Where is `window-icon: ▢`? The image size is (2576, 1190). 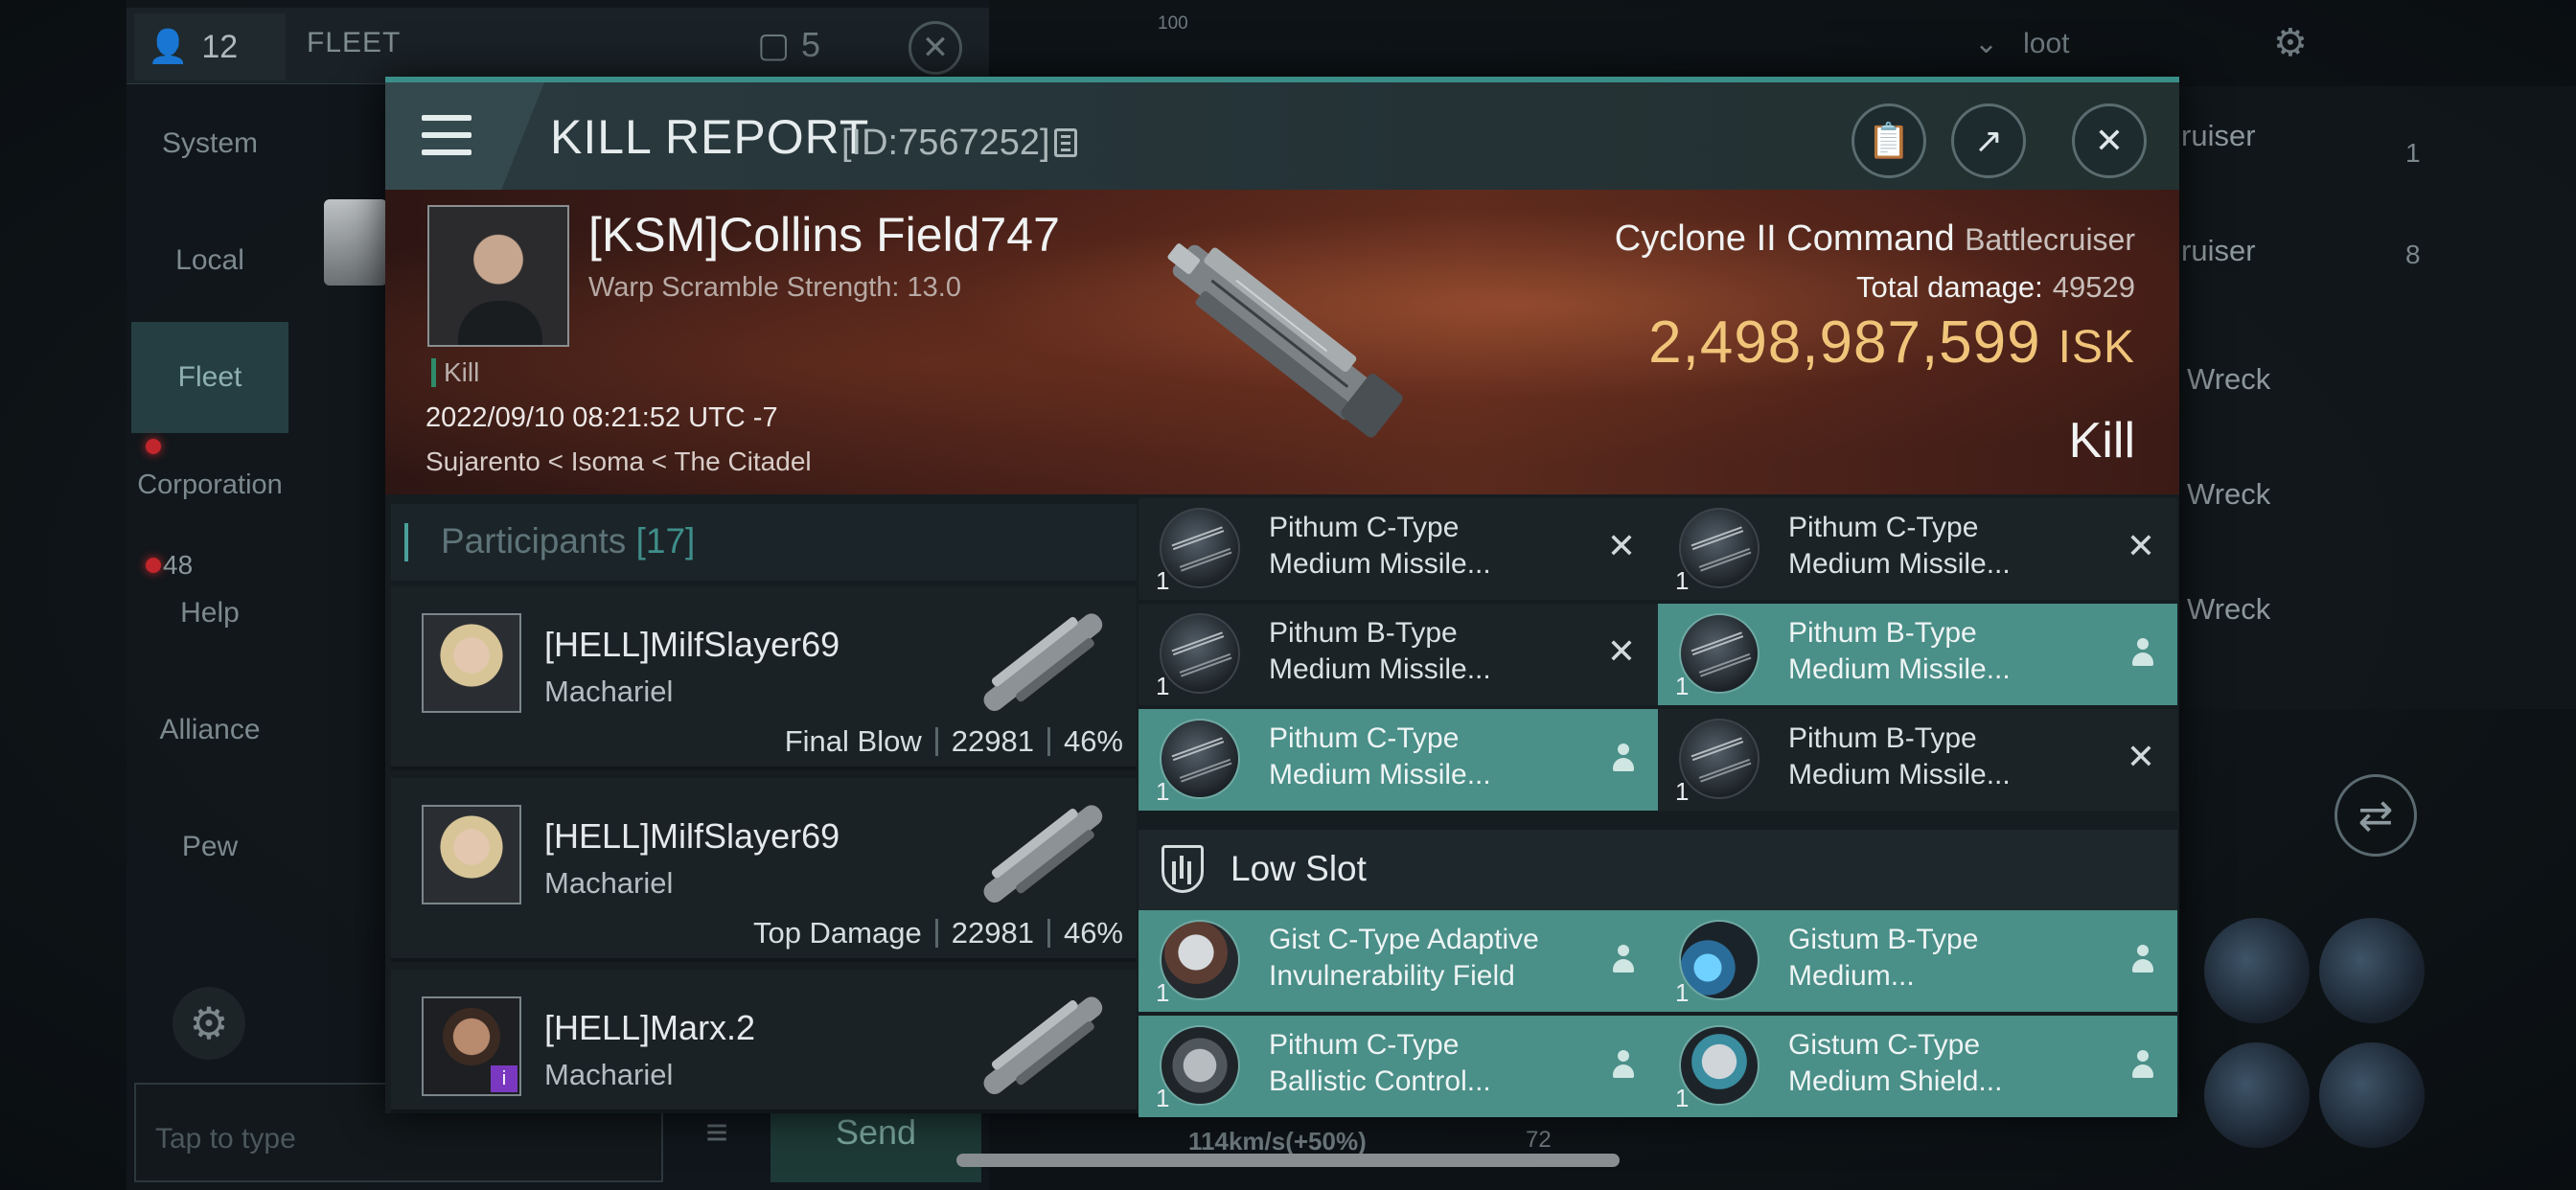 window-icon: ▢ is located at coordinates (774, 45).